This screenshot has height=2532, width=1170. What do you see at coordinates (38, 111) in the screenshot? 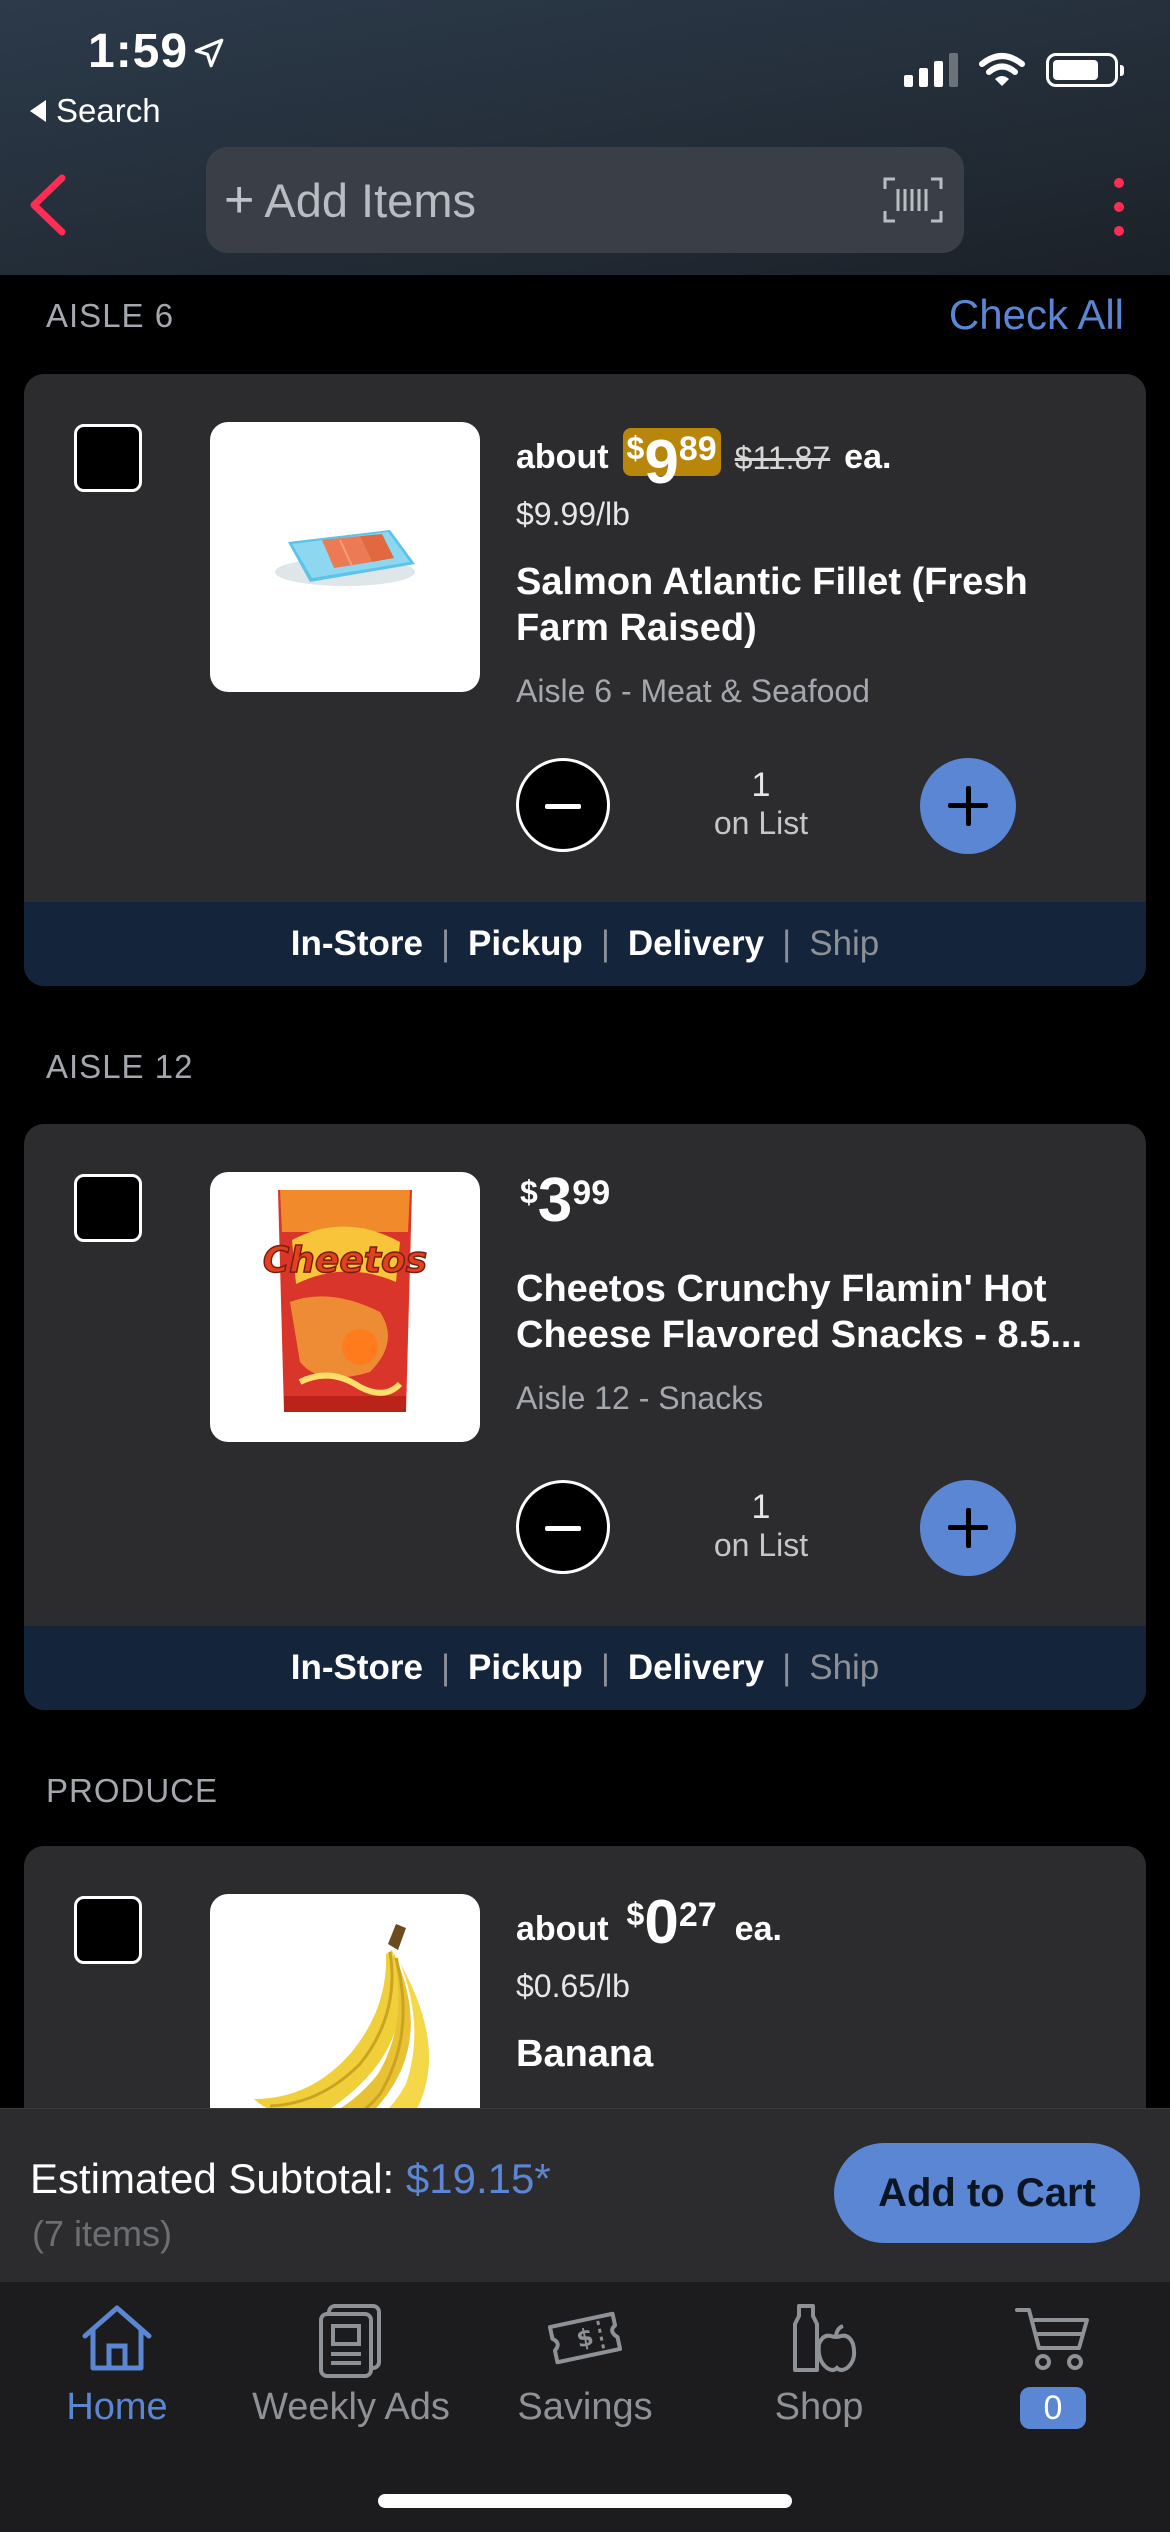
I see `back-triangle-icon` at bounding box center [38, 111].